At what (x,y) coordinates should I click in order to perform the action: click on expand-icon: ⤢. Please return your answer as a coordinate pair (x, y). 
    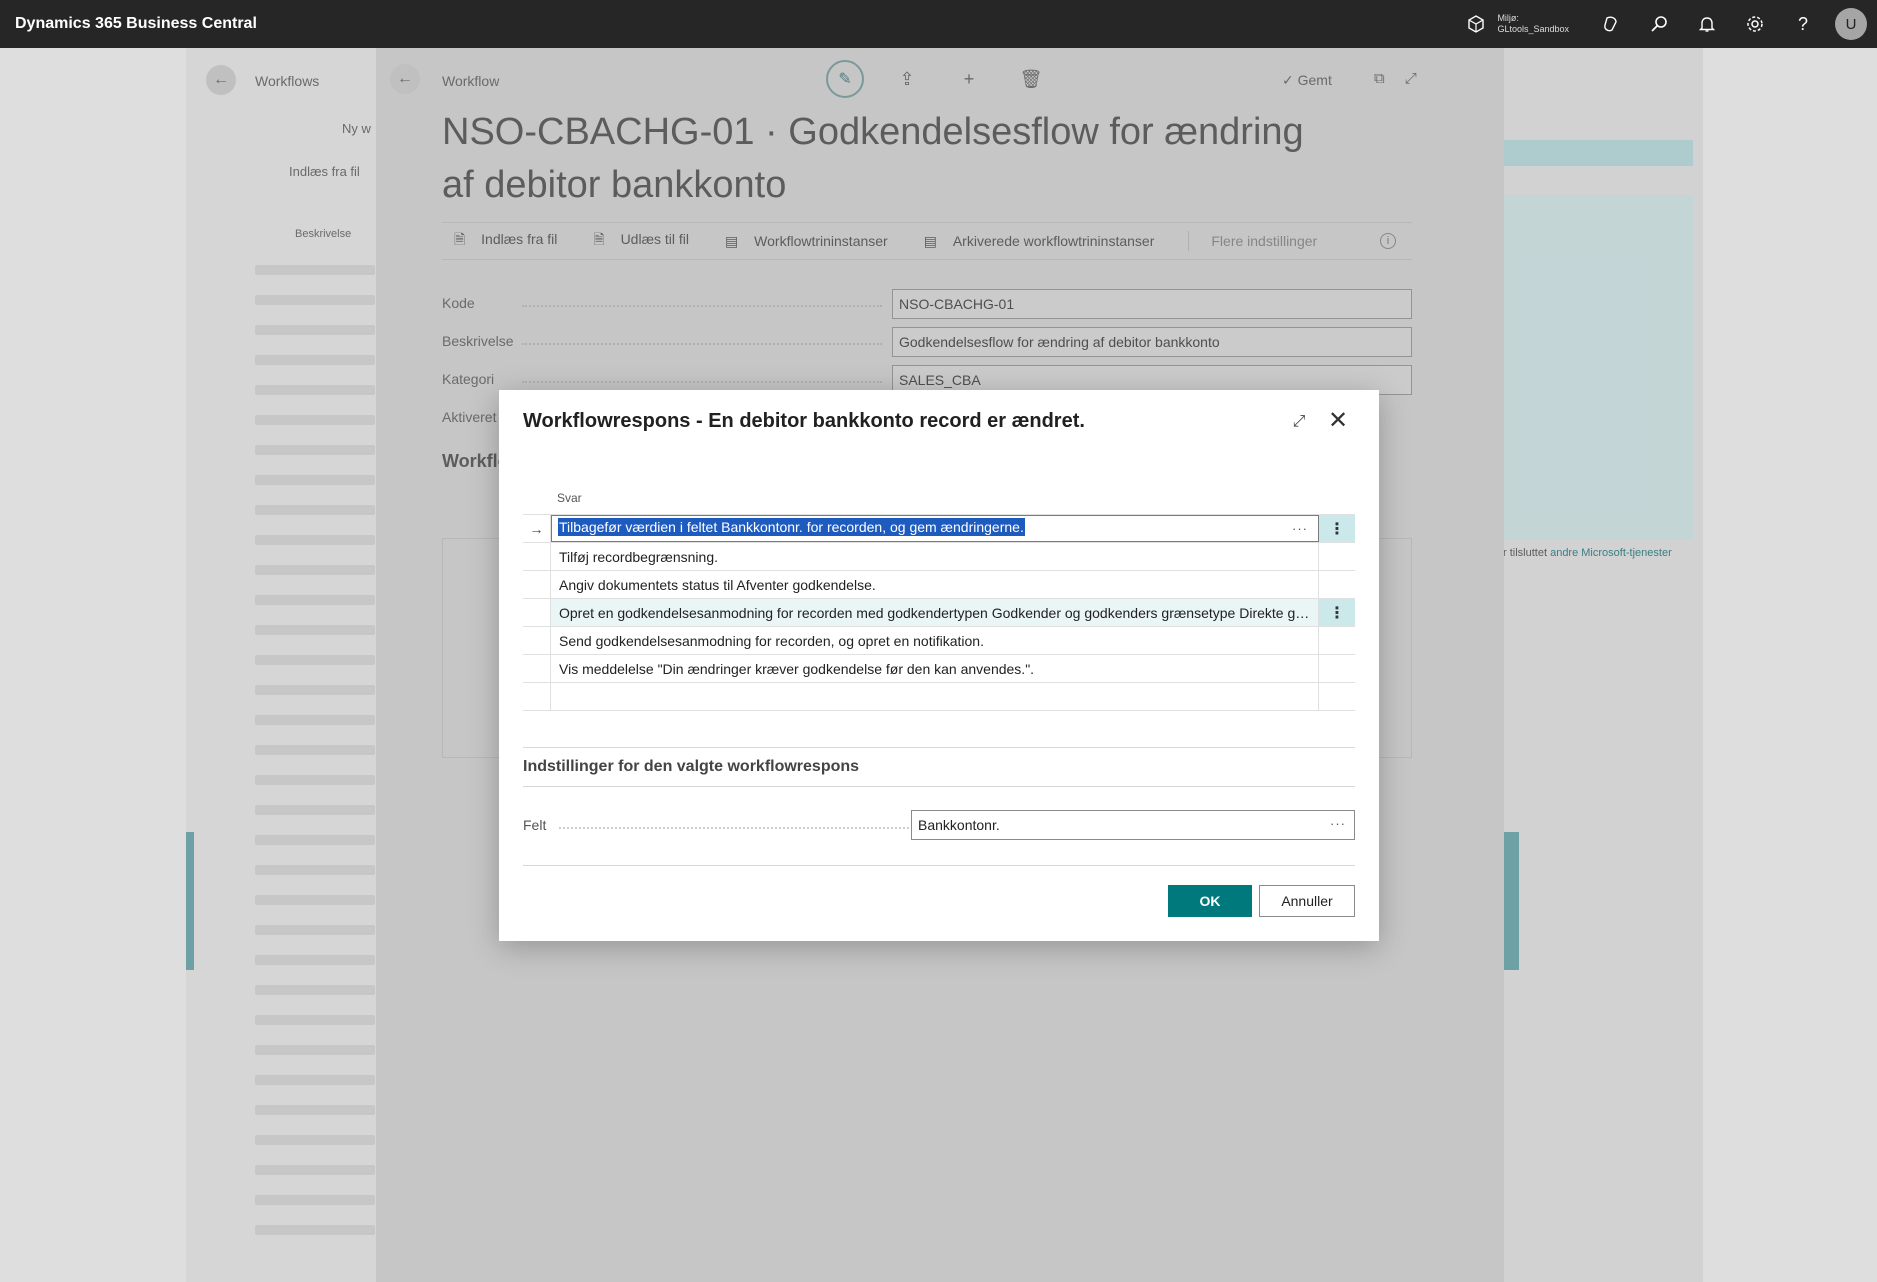
    Looking at the image, I should click on (1299, 422).